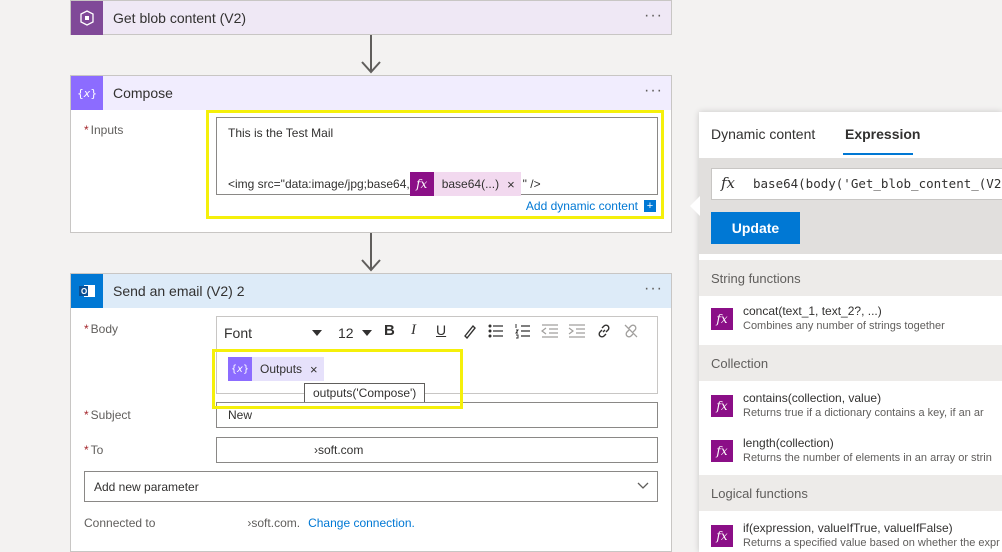 This screenshot has height=552, width=1002. Describe the element at coordinates (550, 331) in the screenshot. I see `outdent-icon` at that location.